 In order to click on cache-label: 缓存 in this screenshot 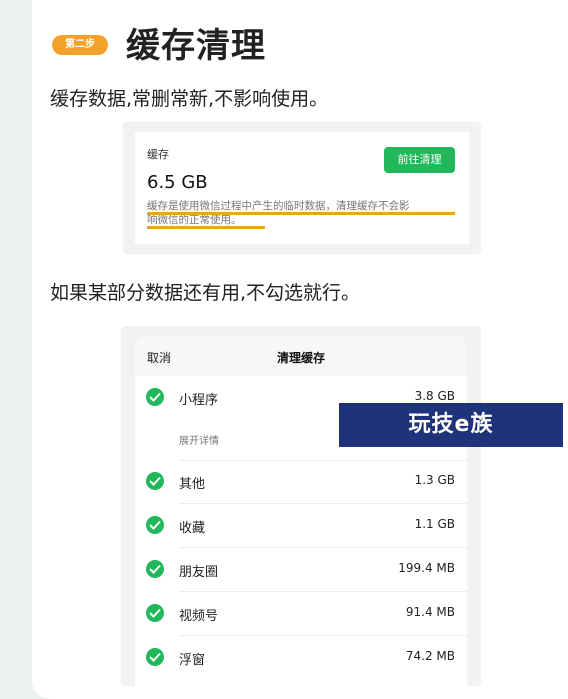, I will do `click(158, 154)`.